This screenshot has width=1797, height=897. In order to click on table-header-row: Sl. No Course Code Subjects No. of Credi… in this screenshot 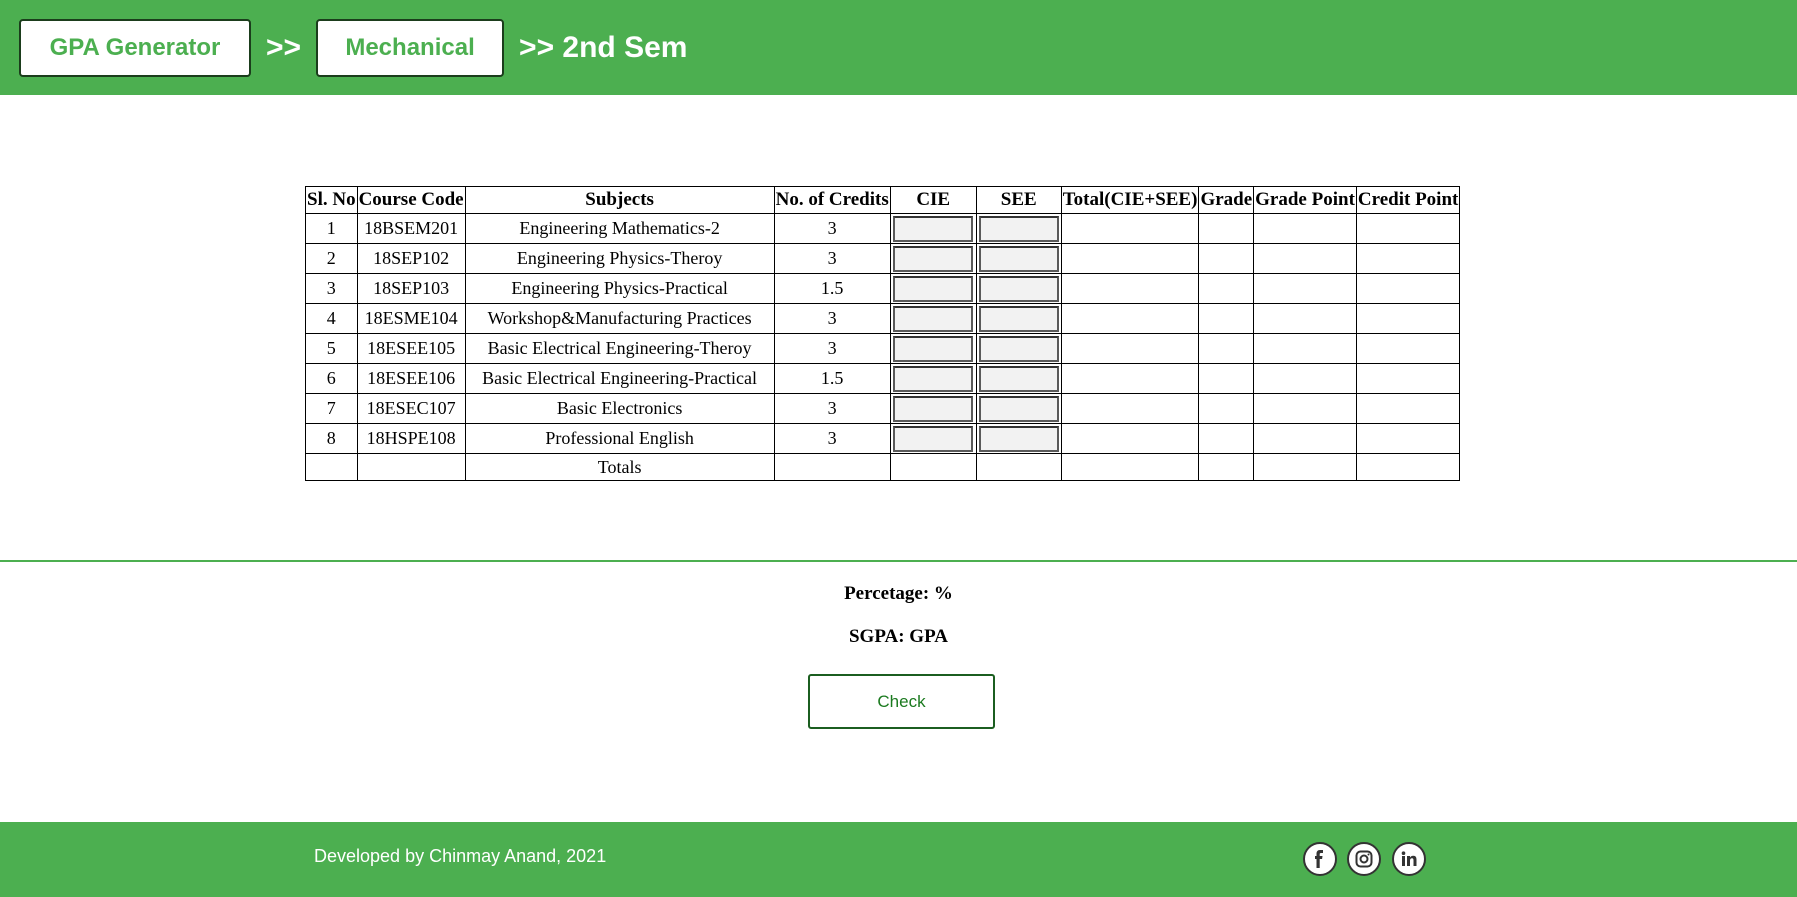, I will do `click(883, 200)`.